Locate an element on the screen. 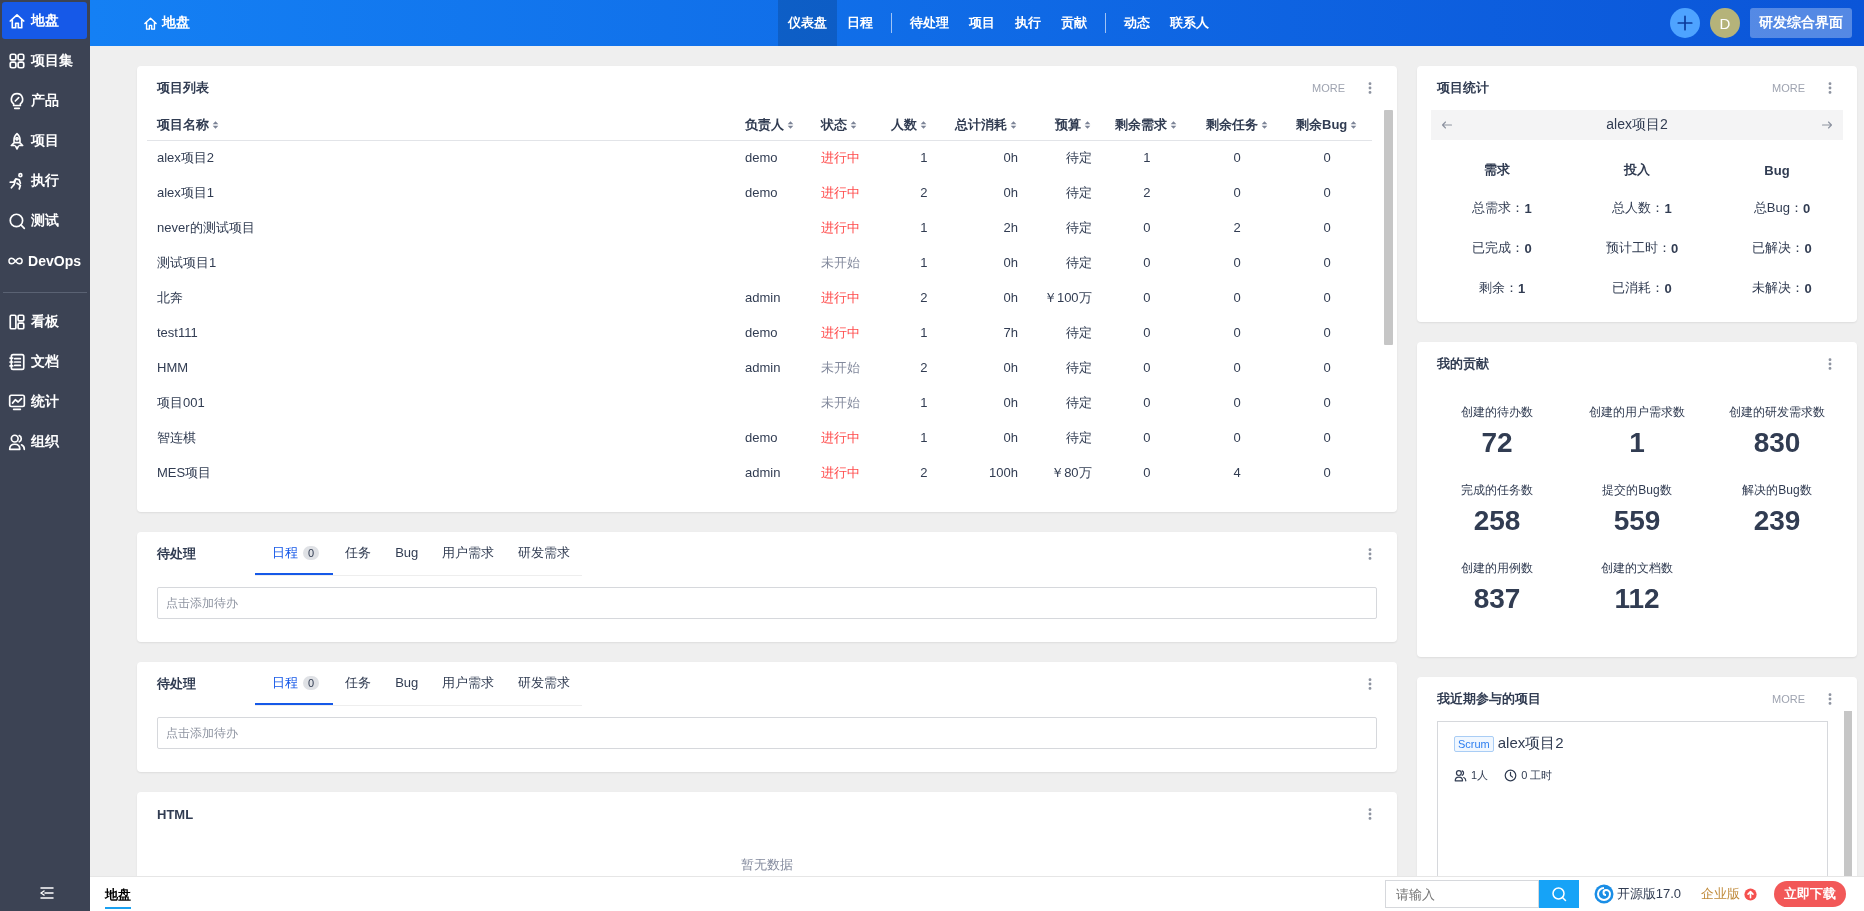 This screenshot has width=1864, height=911. project-name-link: HMM is located at coordinates (173, 367).